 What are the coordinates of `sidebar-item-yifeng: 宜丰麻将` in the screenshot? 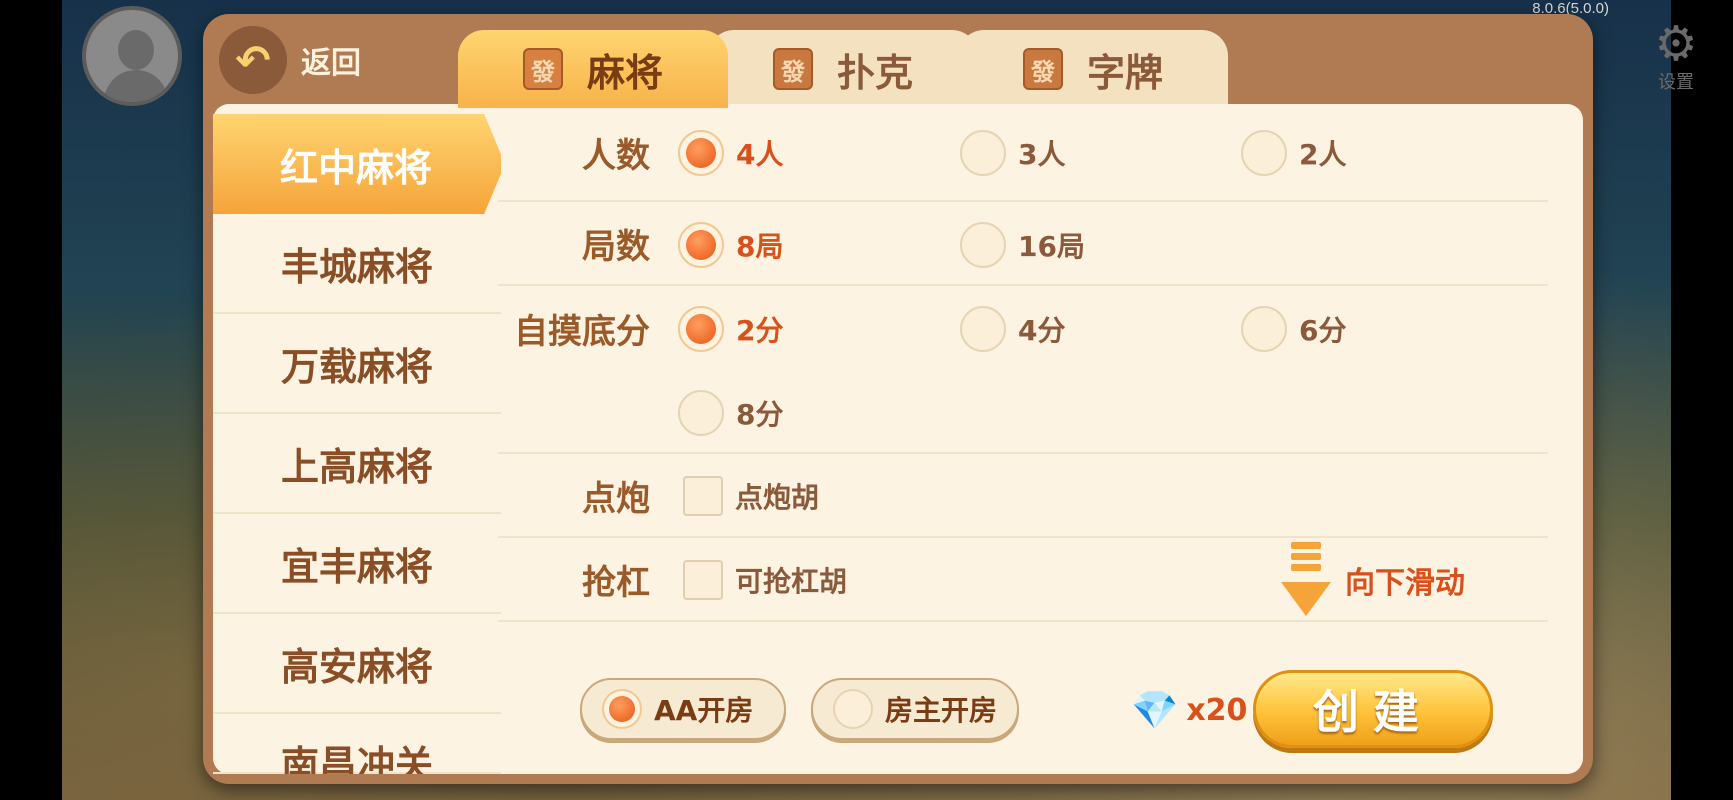 It's located at (357, 564).